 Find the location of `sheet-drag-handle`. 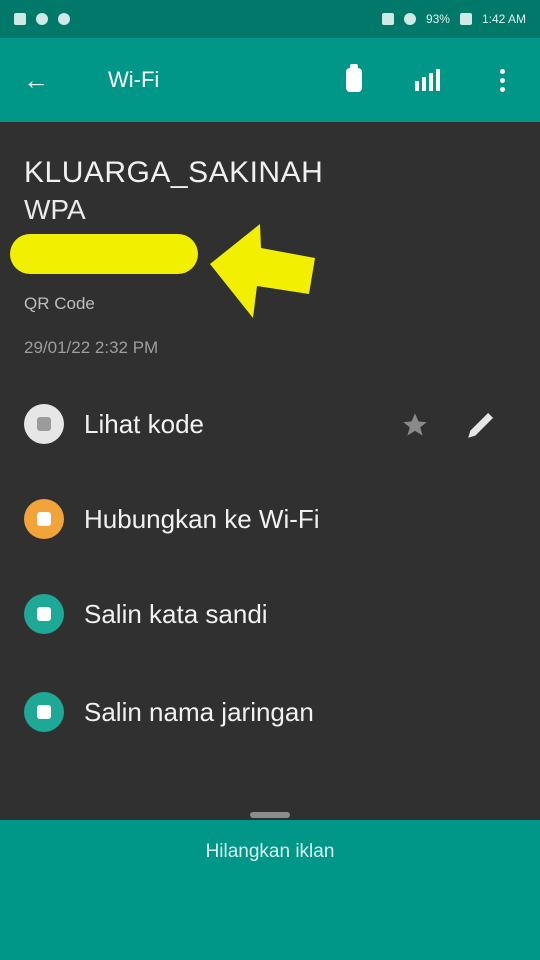

sheet-drag-handle is located at coordinates (270, 815).